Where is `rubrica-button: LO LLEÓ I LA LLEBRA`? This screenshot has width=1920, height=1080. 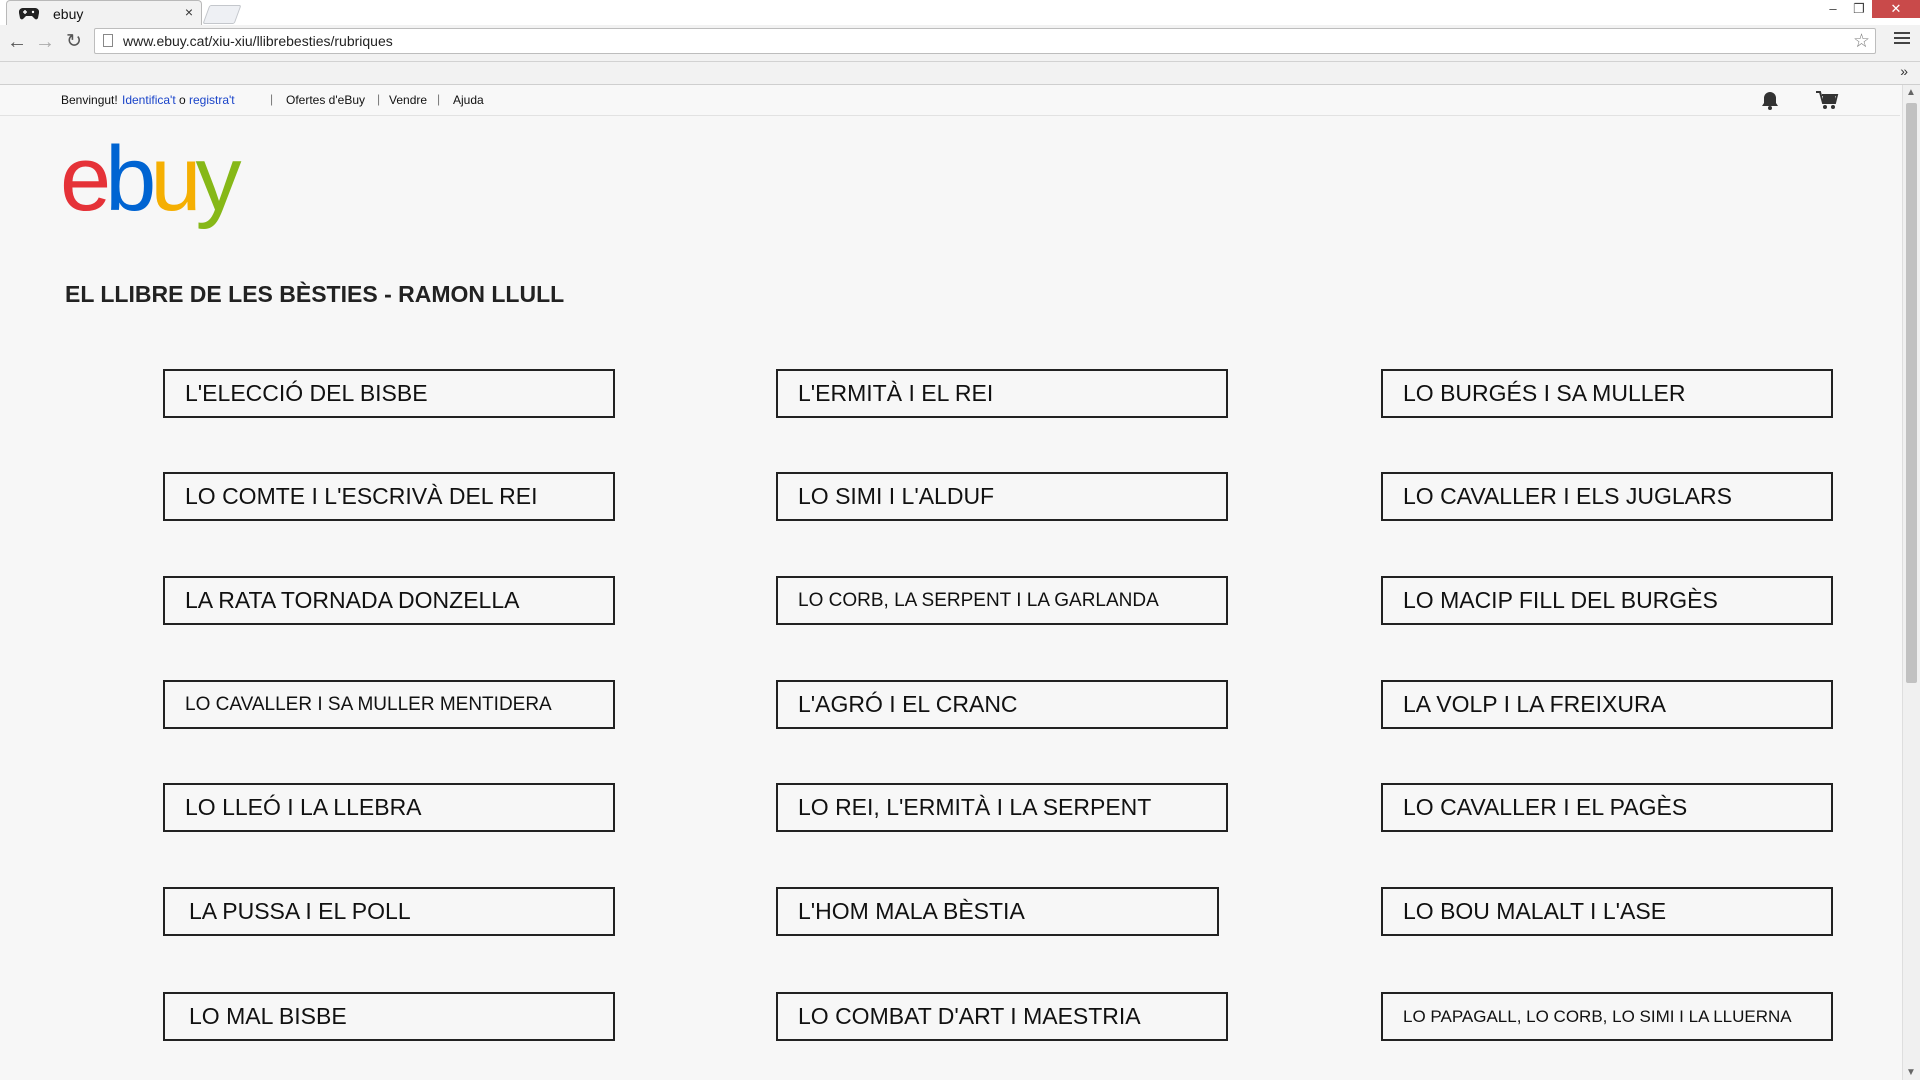
rubrica-button: LO LLEÓ I LA LLEBRA is located at coordinates (389, 807).